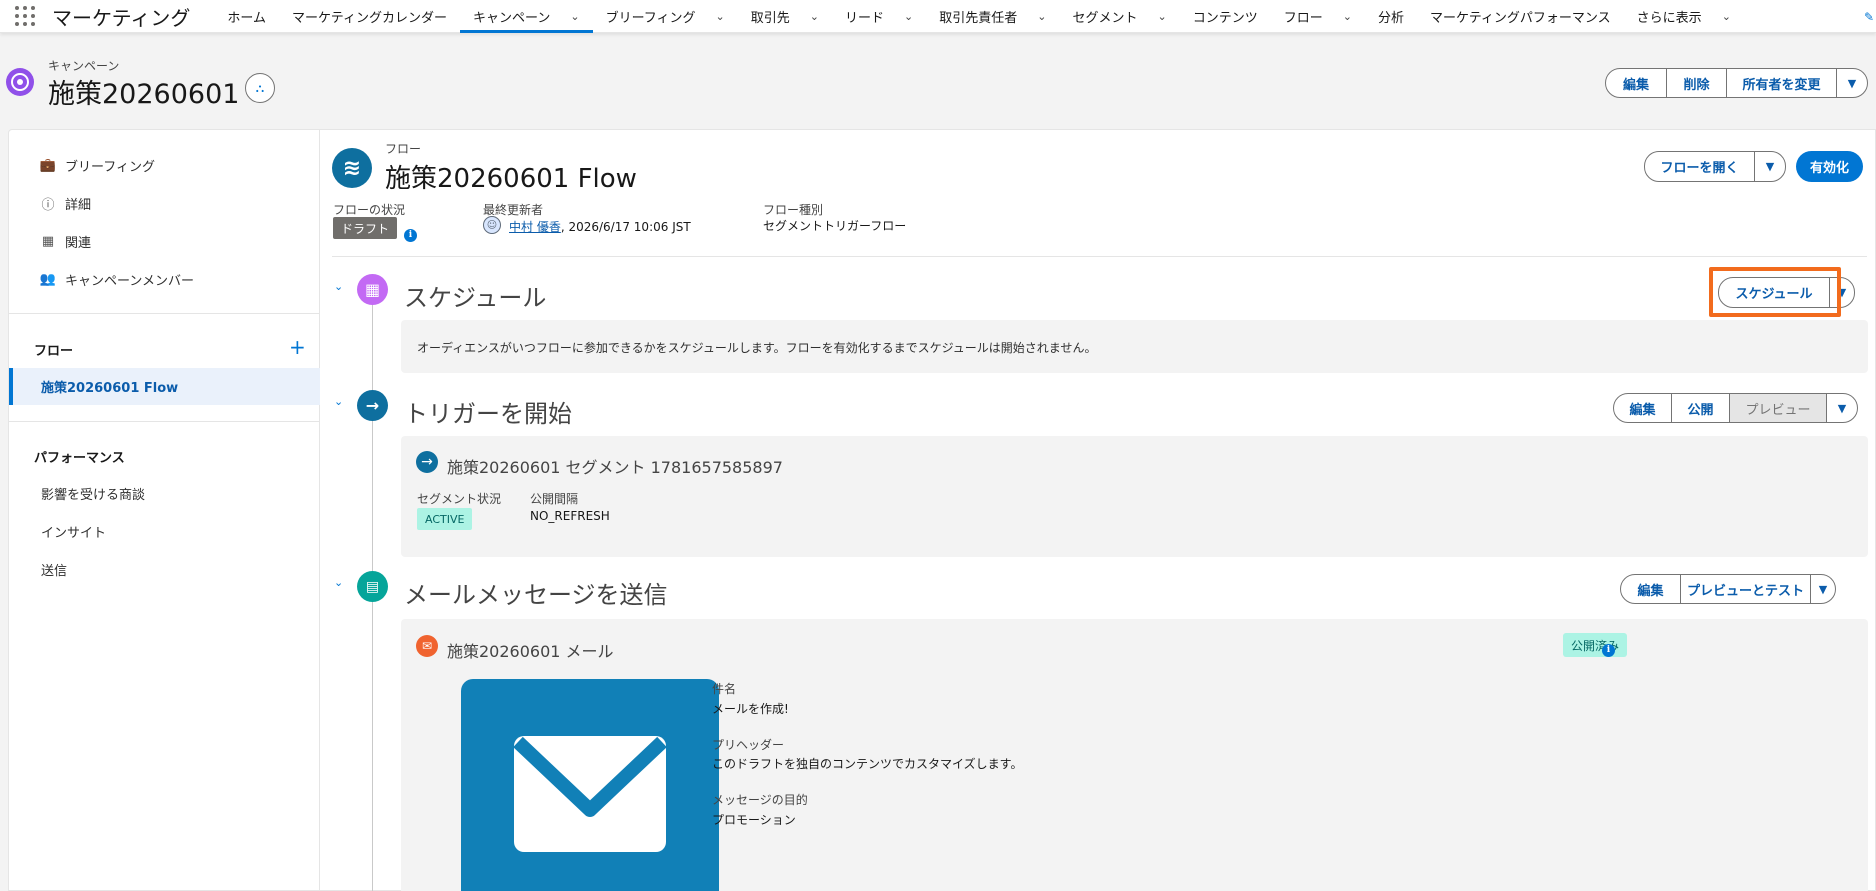 Image resolution: width=1876 pixels, height=891 pixels. What do you see at coordinates (1669, 18) in the screenshot?
I see `nav-item-label: さらに表示` at bounding box center [1669, 18].